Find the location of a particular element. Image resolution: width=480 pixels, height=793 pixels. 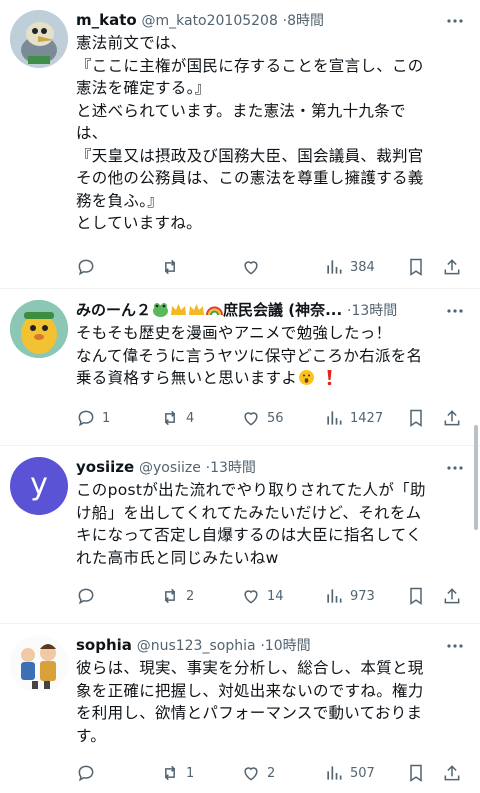

author-handle: @m_kato20105208 is located at coordinates (209, 21).